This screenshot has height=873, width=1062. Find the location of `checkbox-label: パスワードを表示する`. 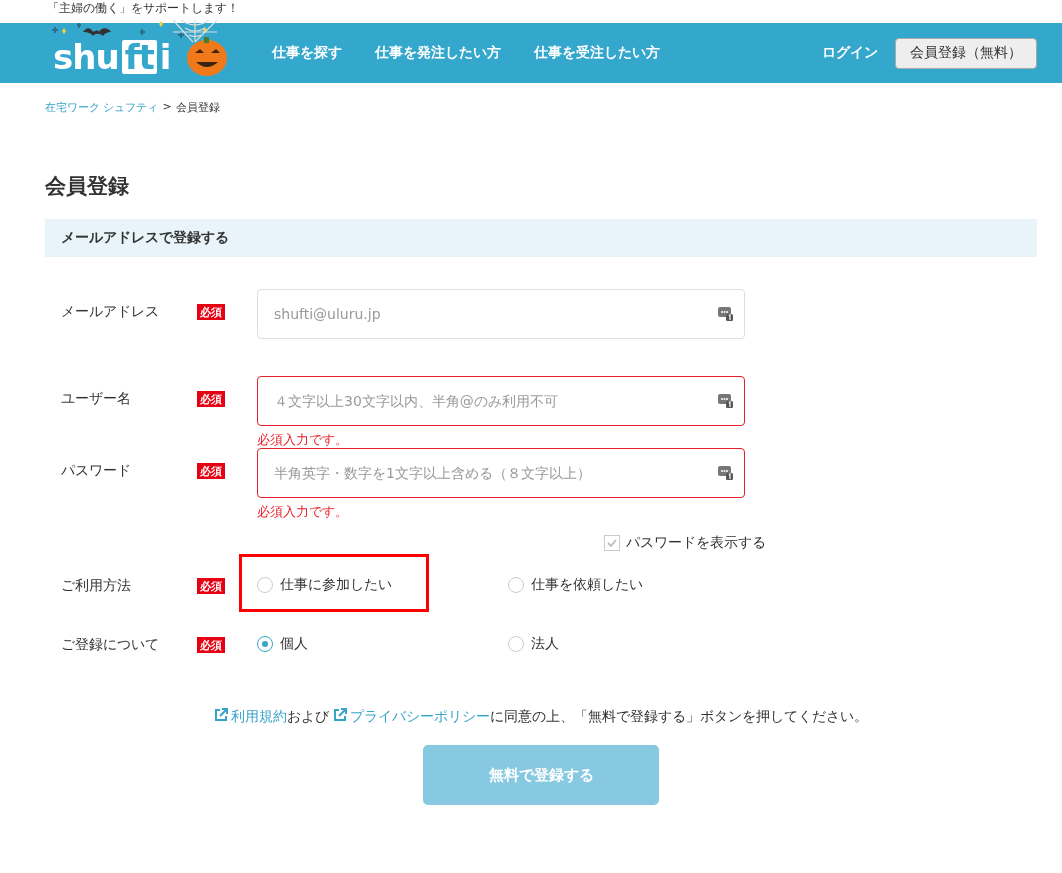

checkbox-label: パスワードを表示する is located at coordinates (696, 543).